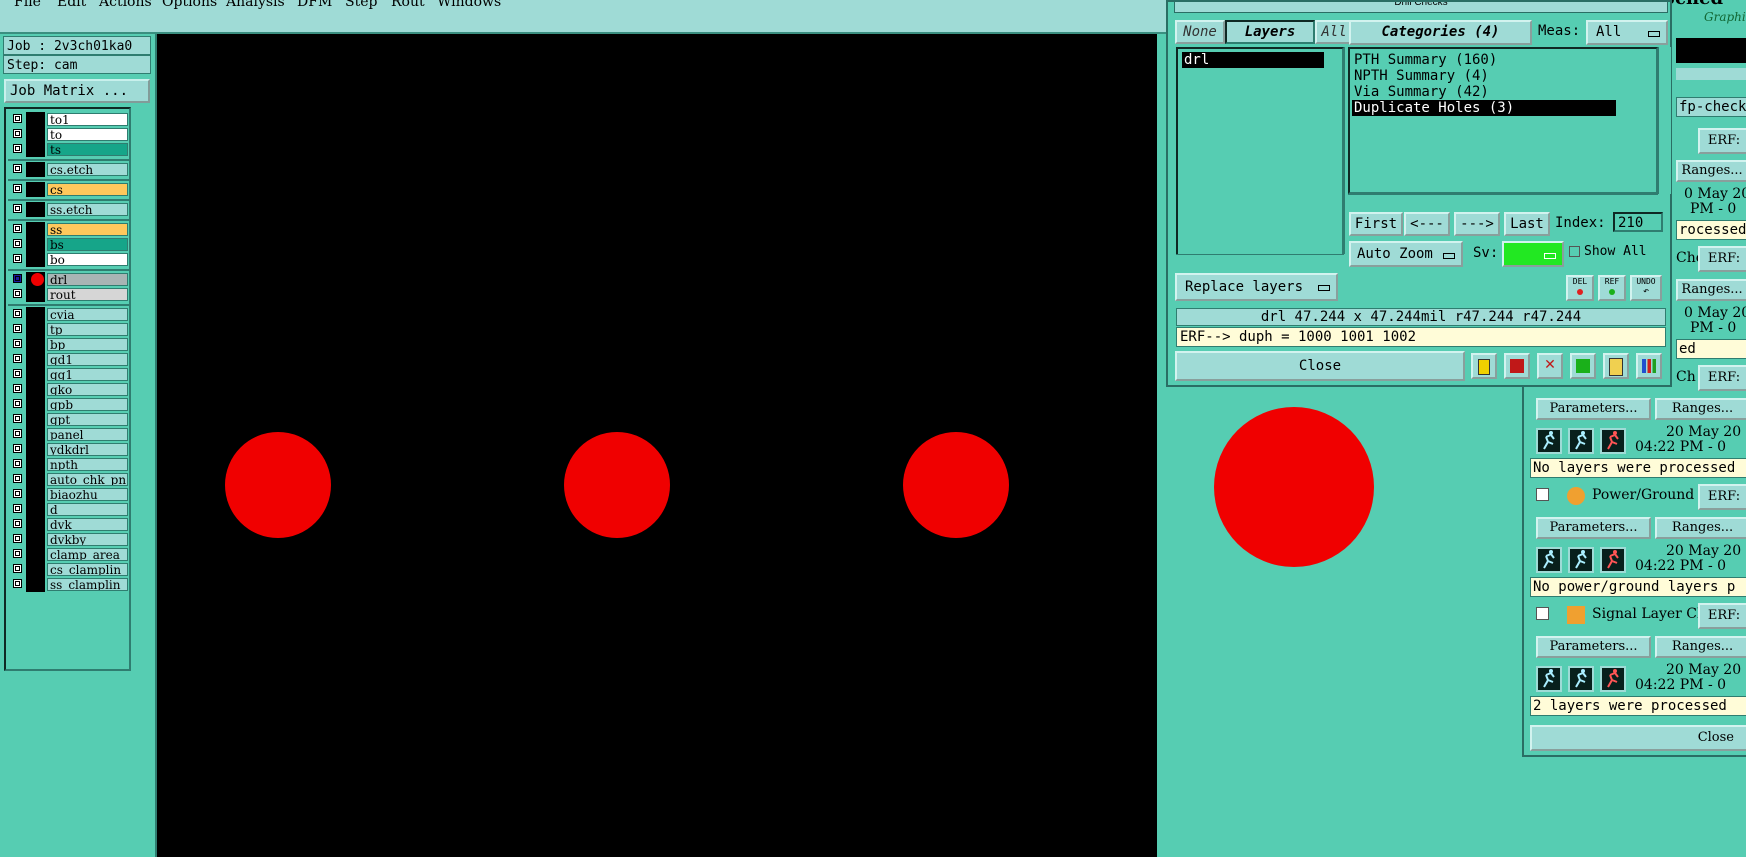 Image resolution: width=1746 pixels, height=857 pixels. I want to click on layers-listbox: drl, so click(1260, 157).